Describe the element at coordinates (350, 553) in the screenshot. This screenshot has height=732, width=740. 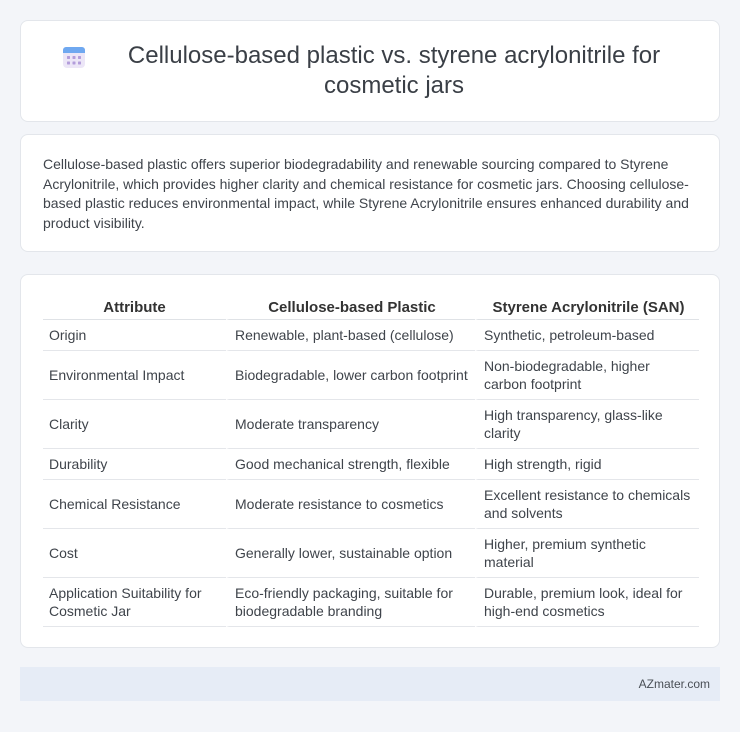
I see `table-cell: Generally lower, sustainable option` at that location.